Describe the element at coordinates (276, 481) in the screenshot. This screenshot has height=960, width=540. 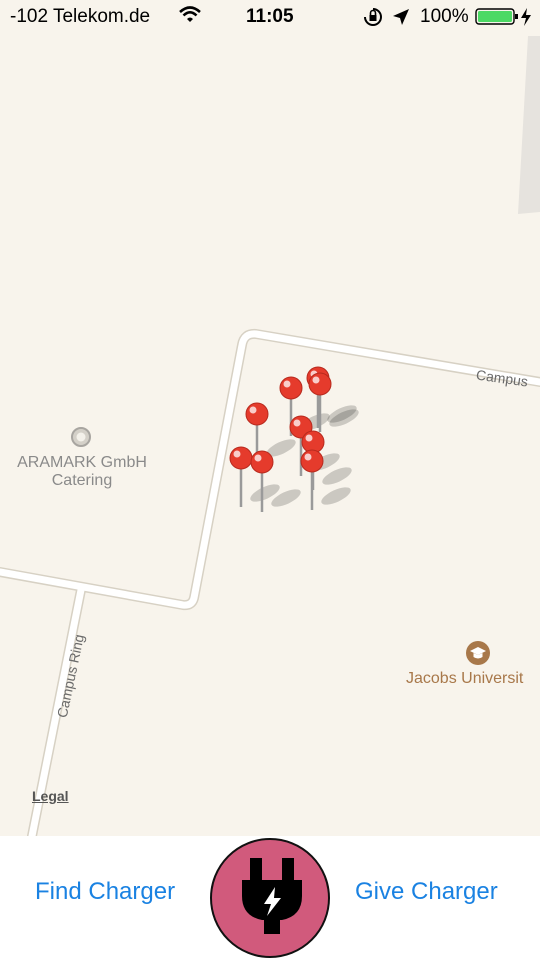
I see `map-pin` at that location.